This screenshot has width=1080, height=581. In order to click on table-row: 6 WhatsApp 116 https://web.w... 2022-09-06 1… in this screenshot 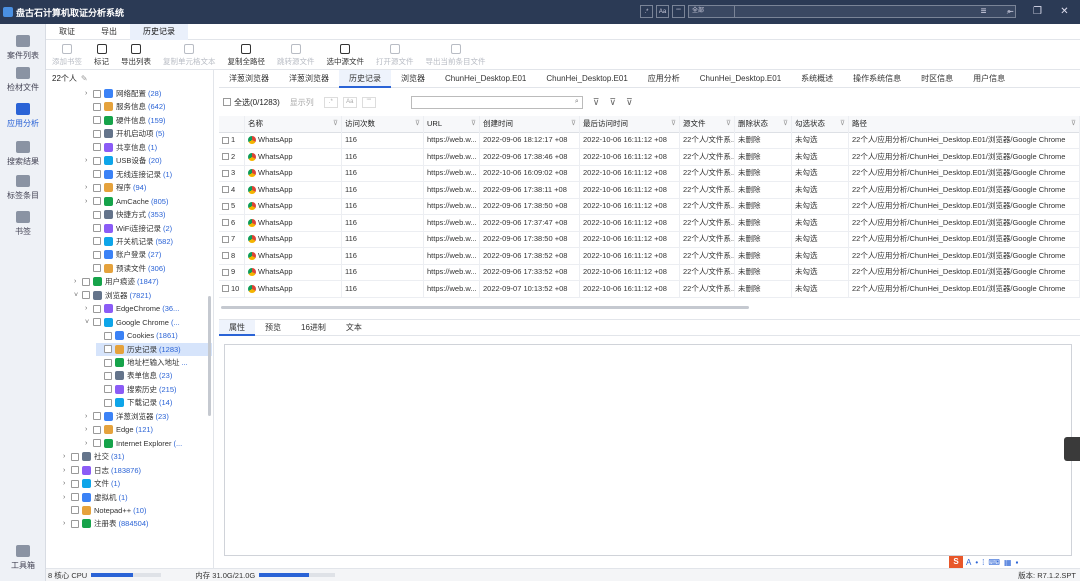, I will do `click(649, 223)`.